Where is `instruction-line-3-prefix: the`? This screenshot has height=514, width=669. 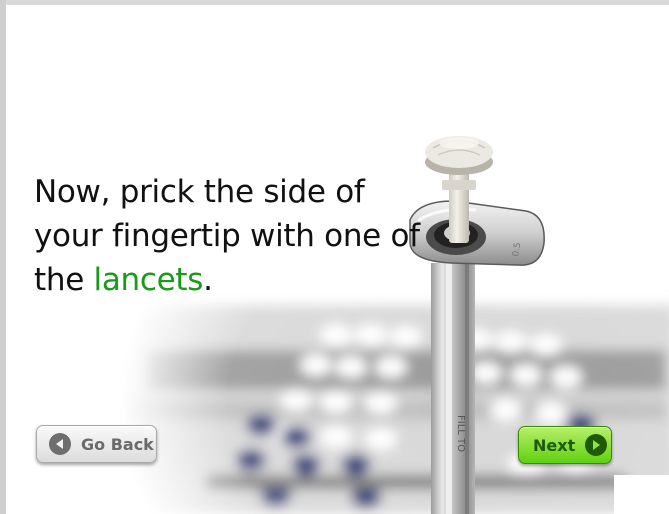
instruction-line-3-prefix: the is located at coordinates (64, 280).